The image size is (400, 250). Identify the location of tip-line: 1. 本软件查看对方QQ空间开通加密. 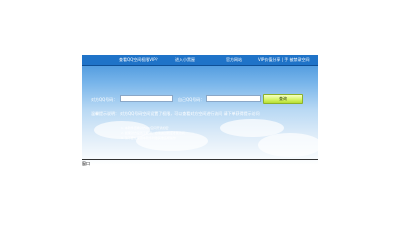
(145, 128).